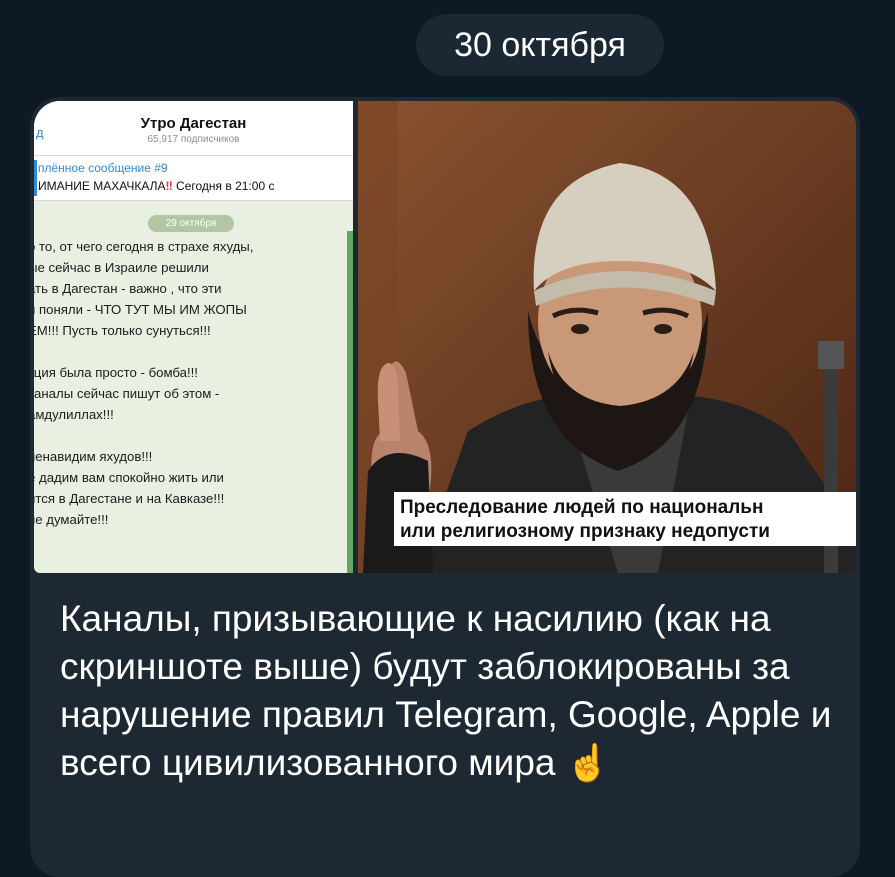 The width and height of the screenshot is (895, 877). I want to click on screenshot-edge-strip, so click(350, 402).